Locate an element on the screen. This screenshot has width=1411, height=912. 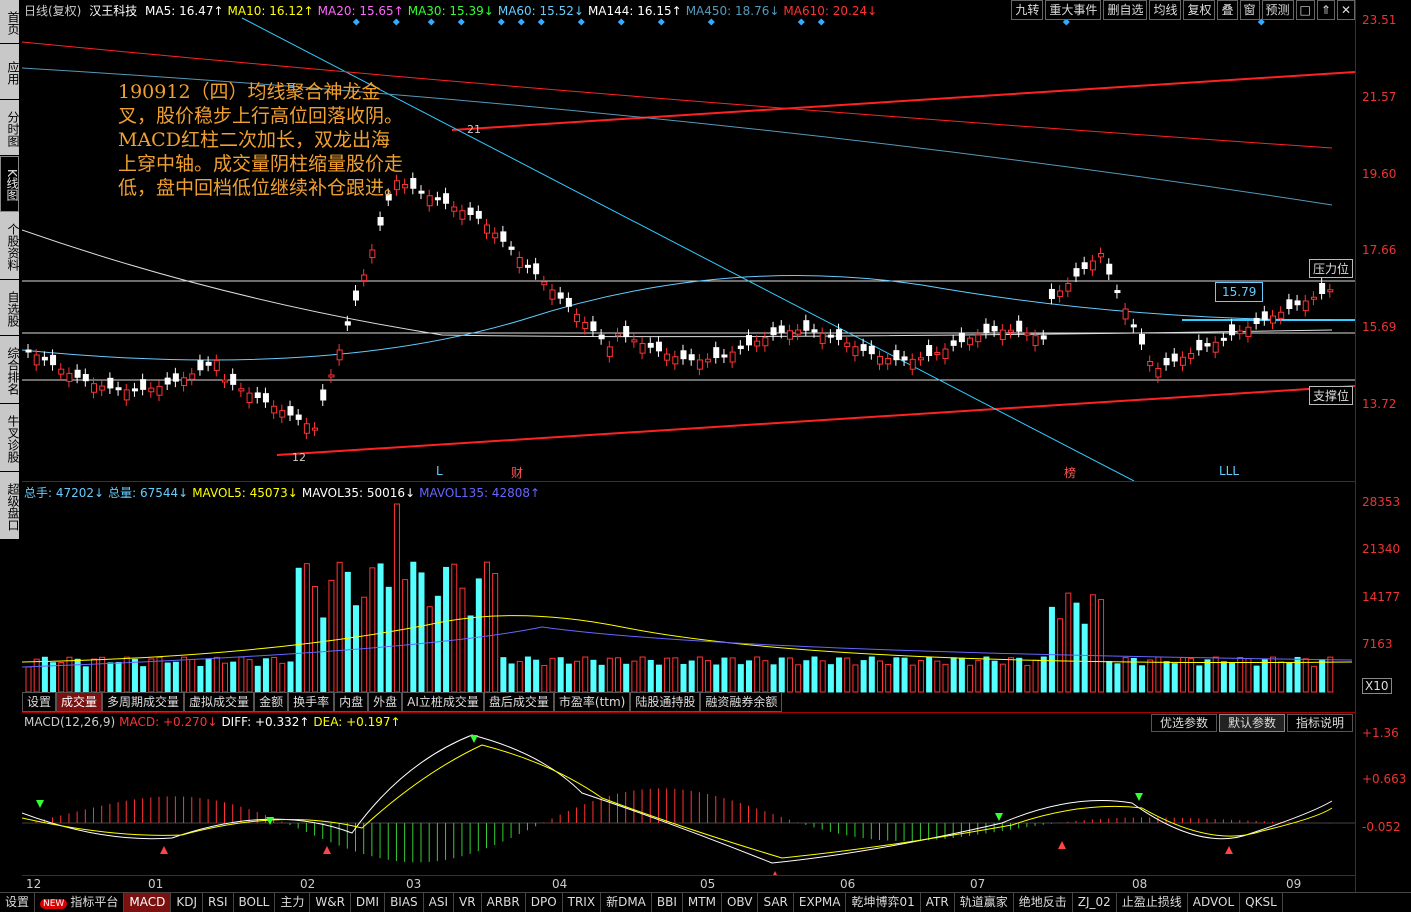
volume-tab-1: 成交量 is located at coordinates (79, 702).